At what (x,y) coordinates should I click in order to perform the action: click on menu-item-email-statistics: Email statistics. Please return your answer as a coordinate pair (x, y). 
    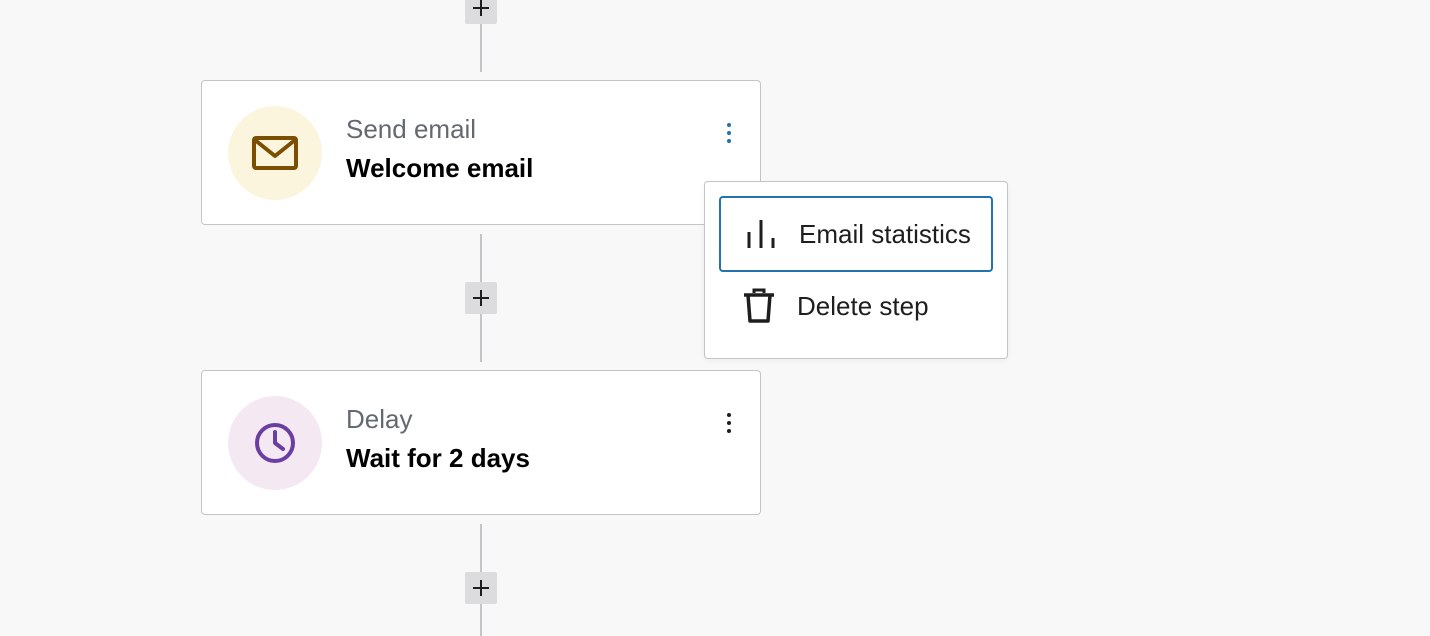
    Looking at the image, I should click on (856, 234).